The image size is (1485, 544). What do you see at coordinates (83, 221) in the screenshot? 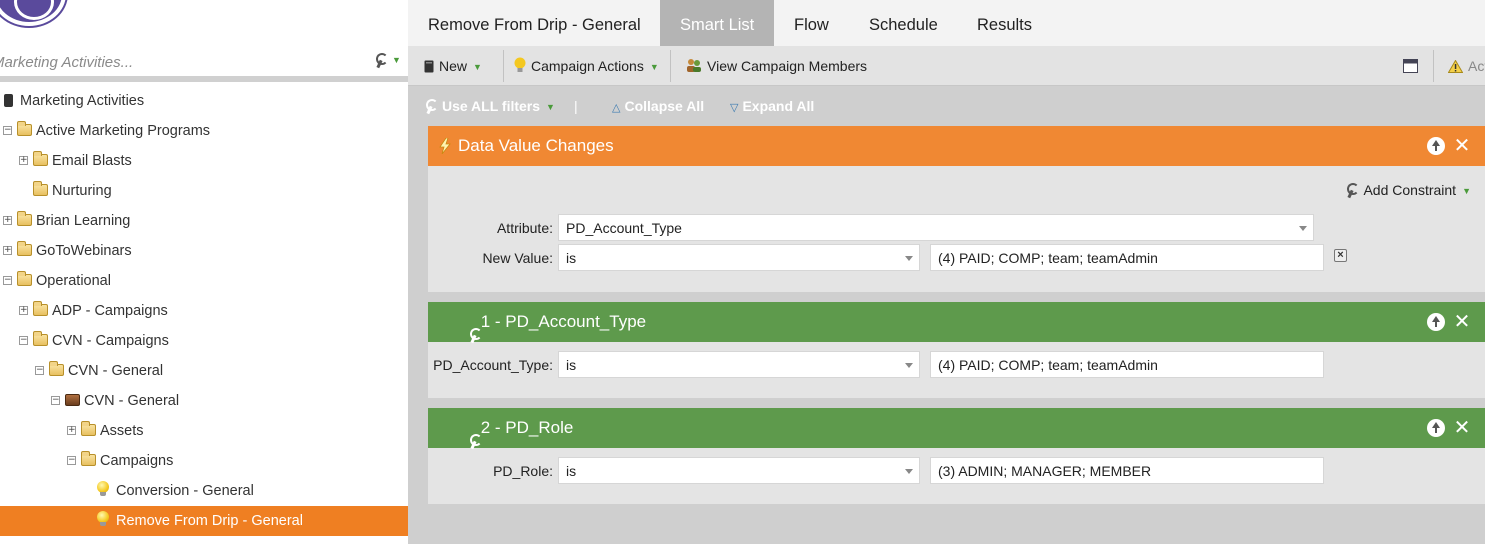
I see `tree-item-label: Brian Learning` at bounding box center [83, 221].